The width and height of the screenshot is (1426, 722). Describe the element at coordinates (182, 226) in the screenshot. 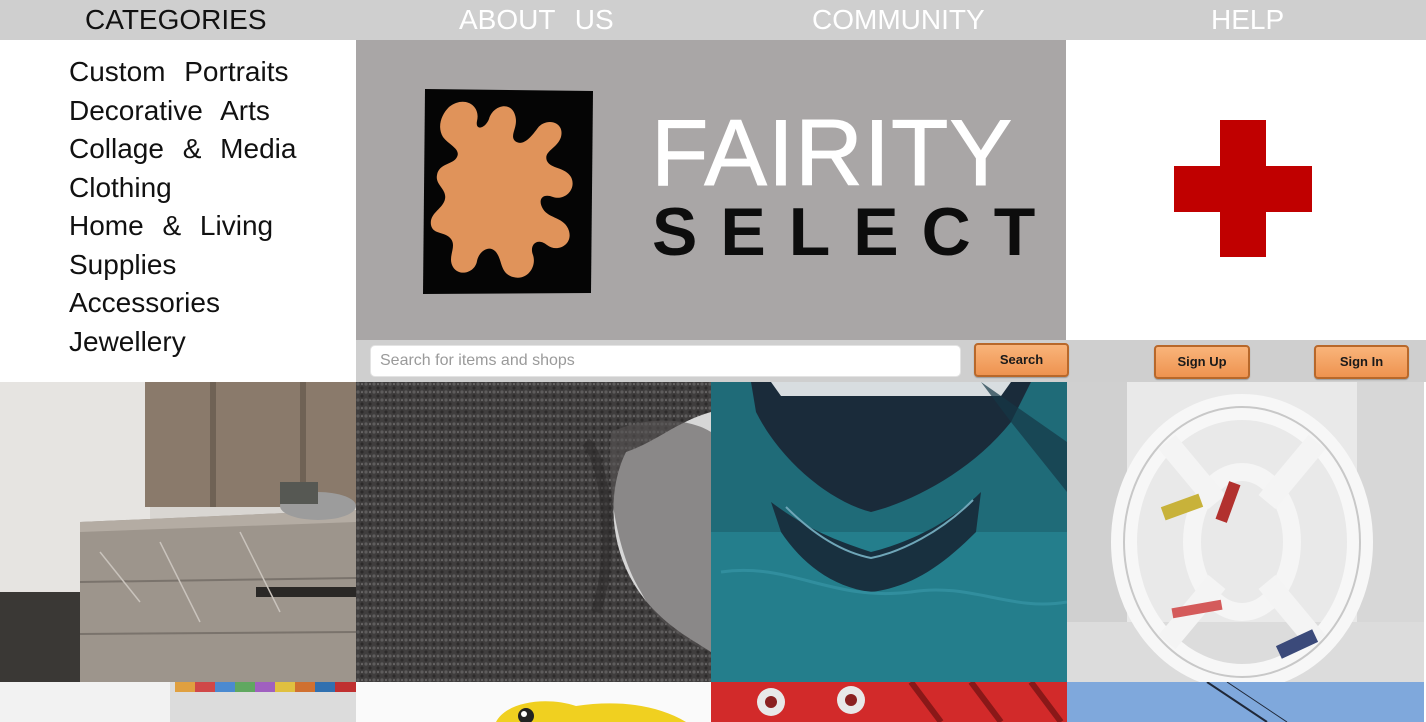

I see `category-home-living: Home & Living` at that location.